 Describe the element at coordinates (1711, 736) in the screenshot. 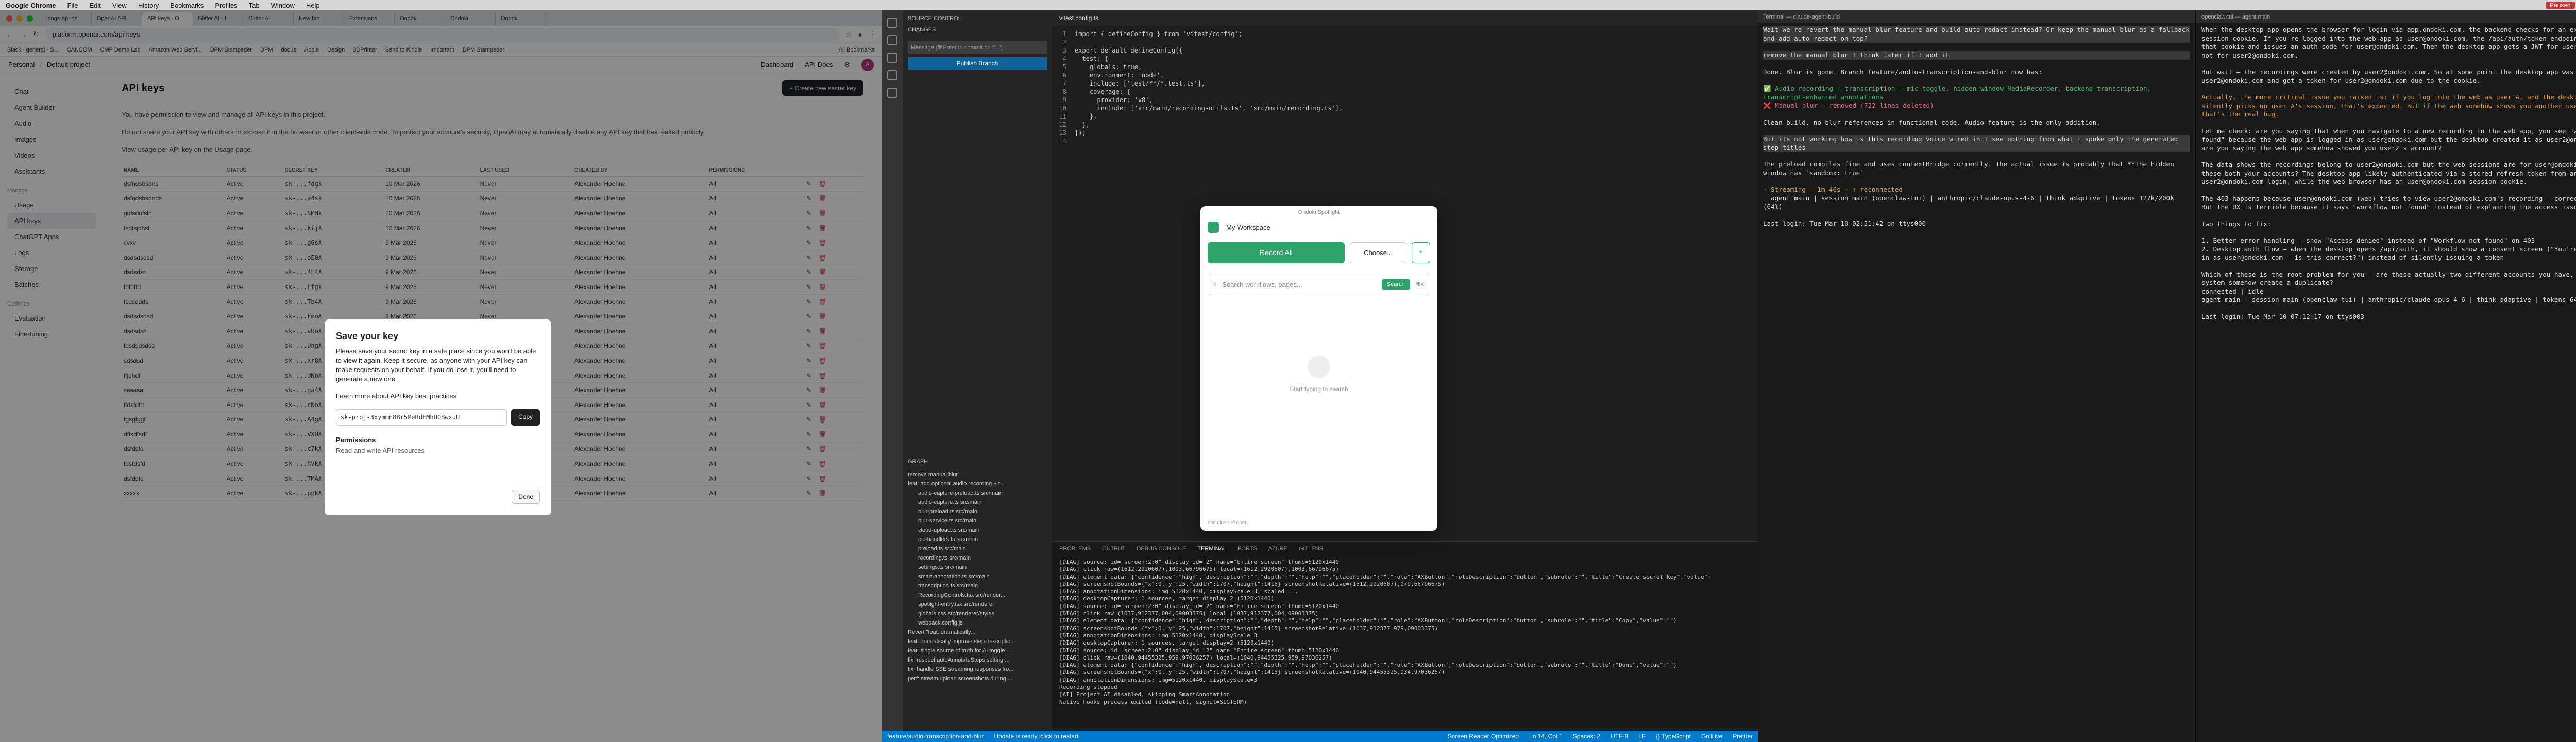

I see `status-item: Go Live` at that location.